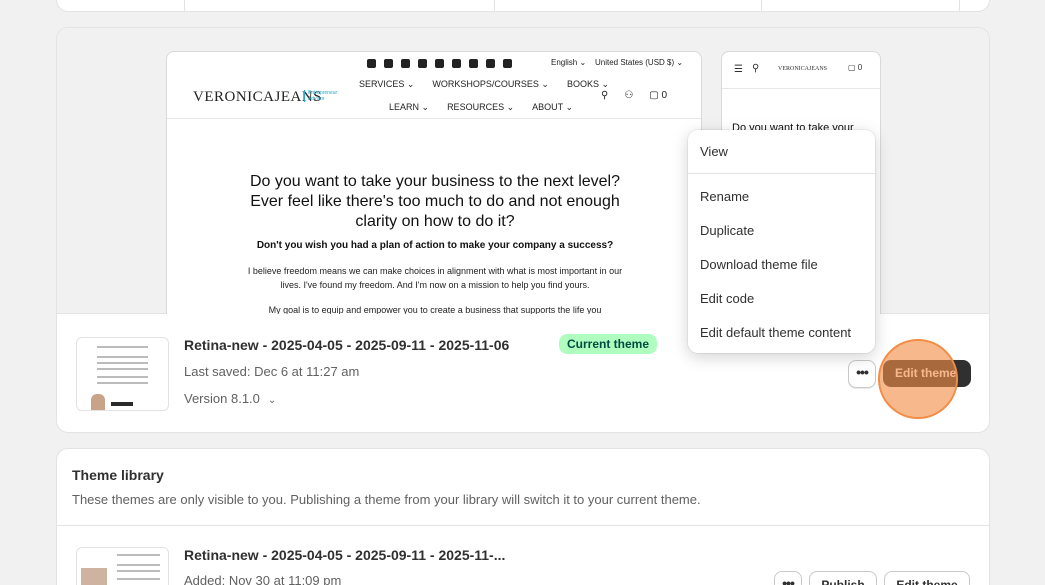 Image resolution: width=1045 pixels, height=585 pixels. What do you see at coordinates (490, 84) in the screenshot?
I see `nav-item: WORKSHOPS/COURSES ⌄` at bounding box center [490, 84].